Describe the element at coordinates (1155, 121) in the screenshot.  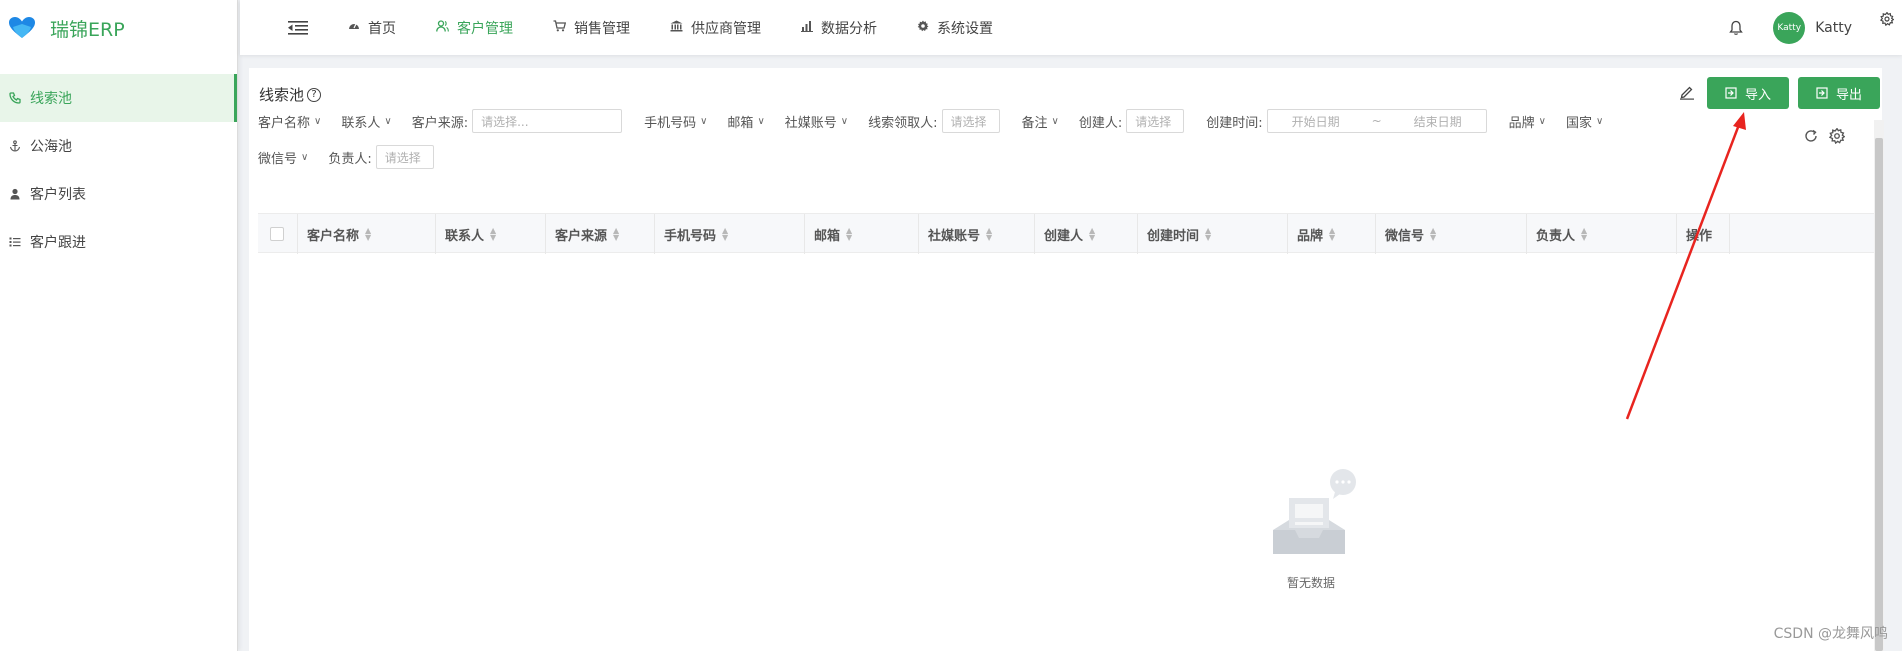
I see `creator-select: 请选择` at that location.